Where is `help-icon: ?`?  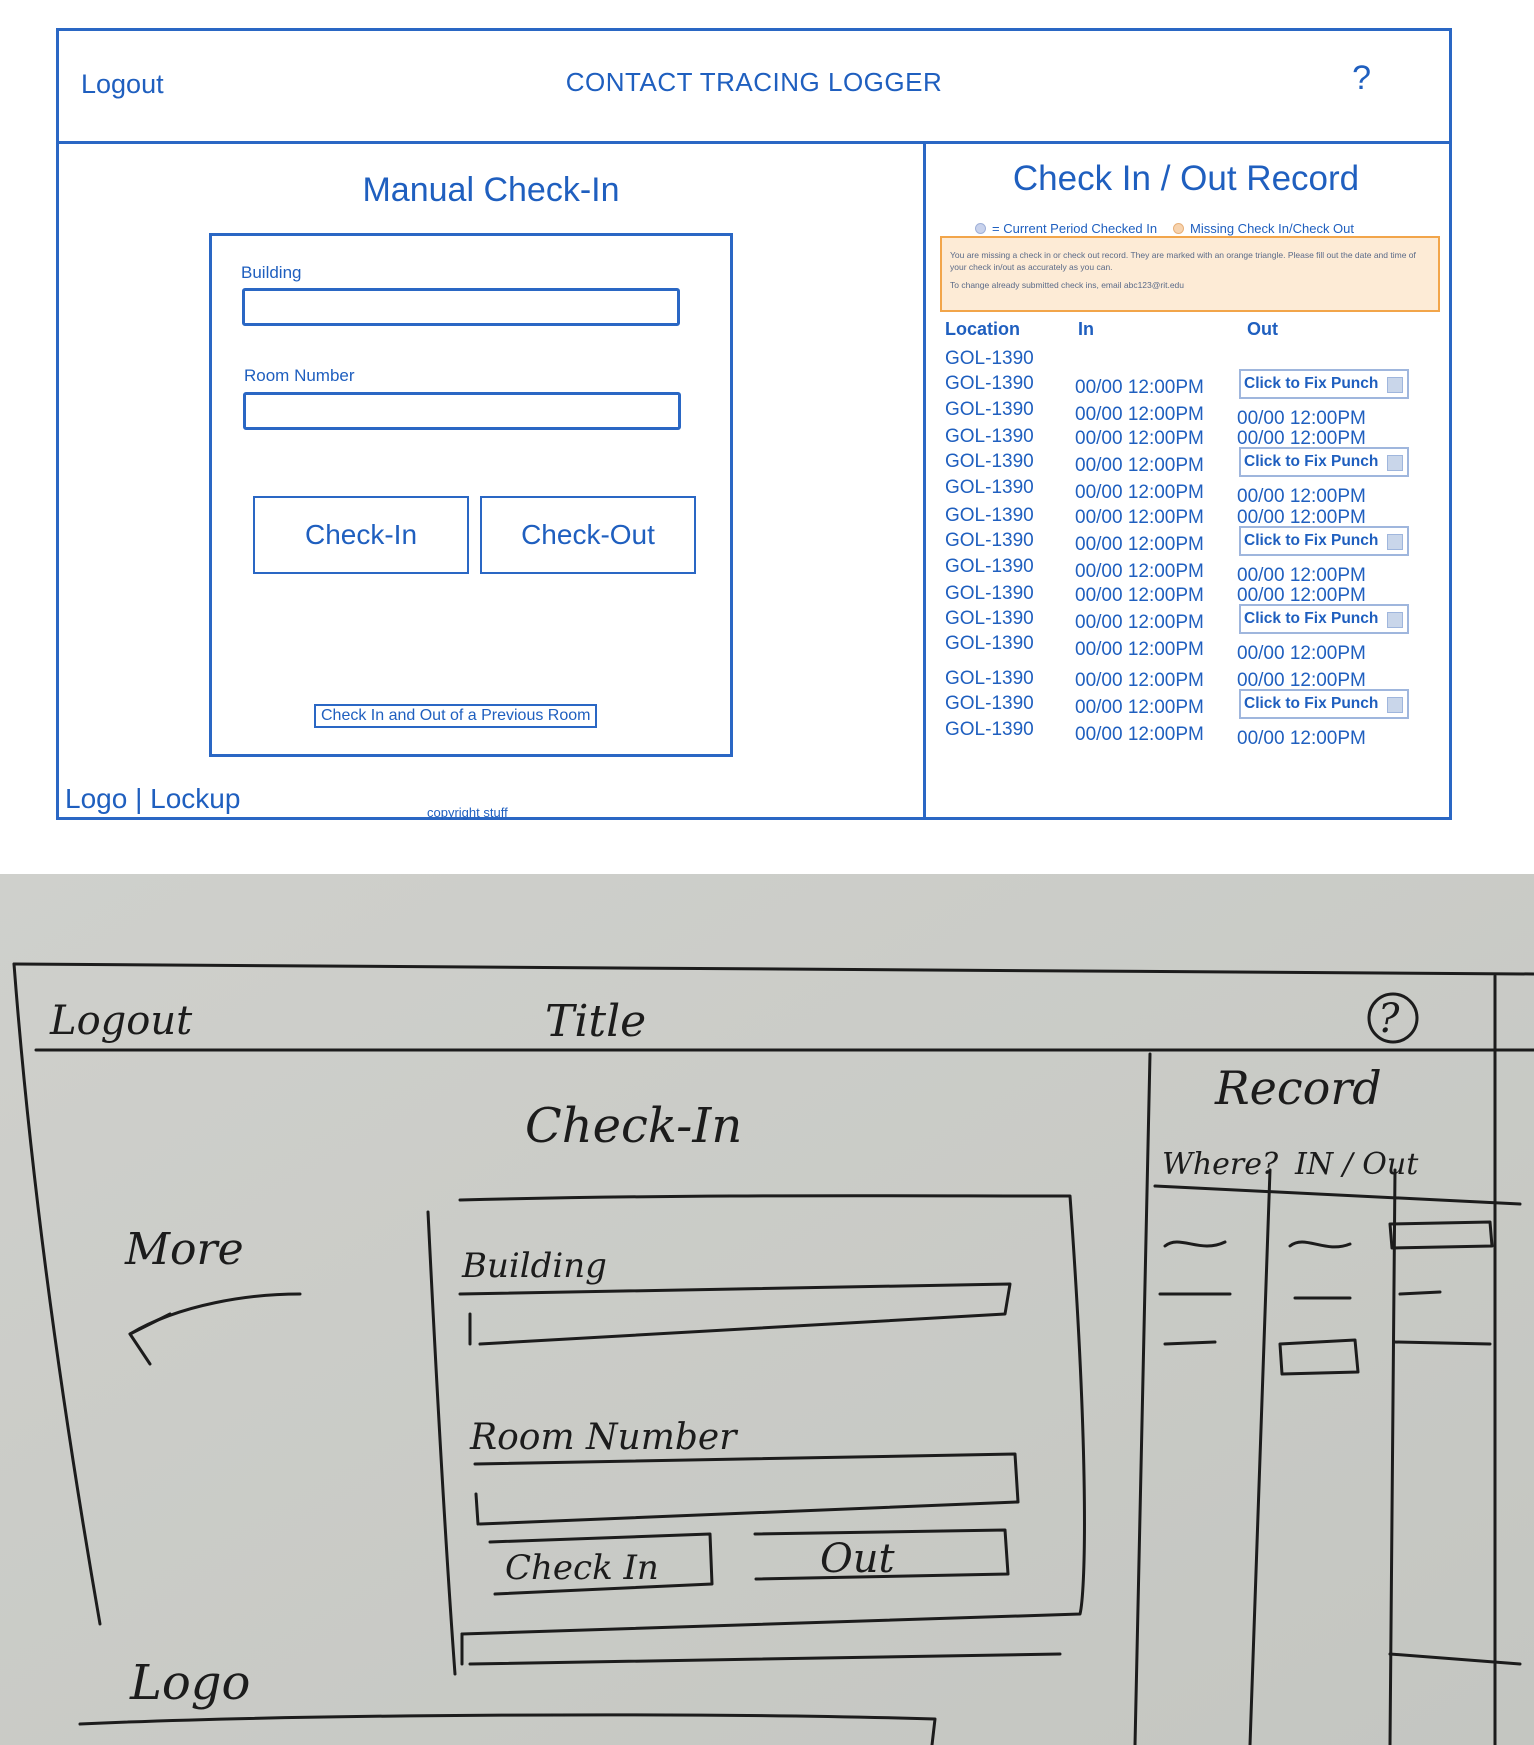
help-icon: ? is located at coordinates (1361, 78).